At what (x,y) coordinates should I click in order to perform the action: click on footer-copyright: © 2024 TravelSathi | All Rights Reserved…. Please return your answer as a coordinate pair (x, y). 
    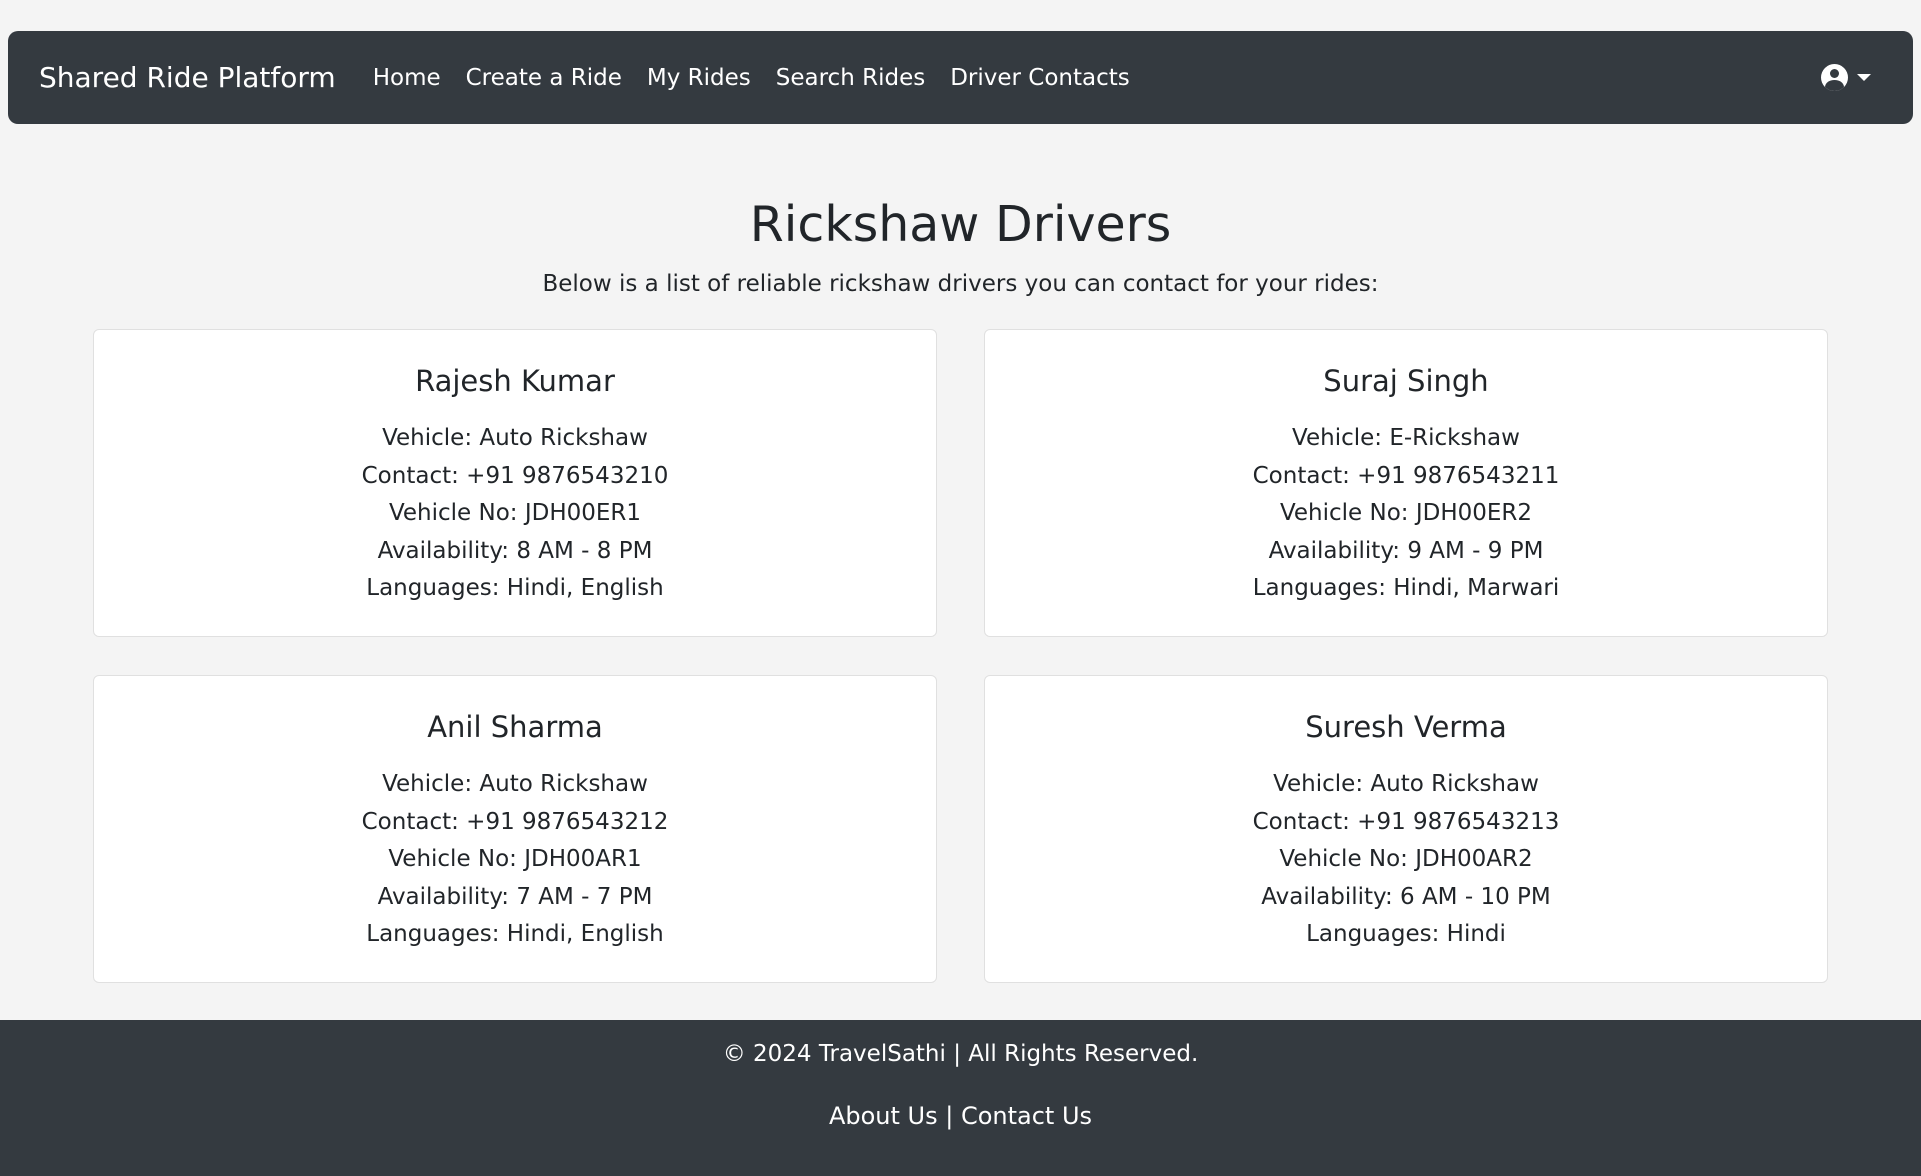
    Looking at the image, I should click on (960, 1054).